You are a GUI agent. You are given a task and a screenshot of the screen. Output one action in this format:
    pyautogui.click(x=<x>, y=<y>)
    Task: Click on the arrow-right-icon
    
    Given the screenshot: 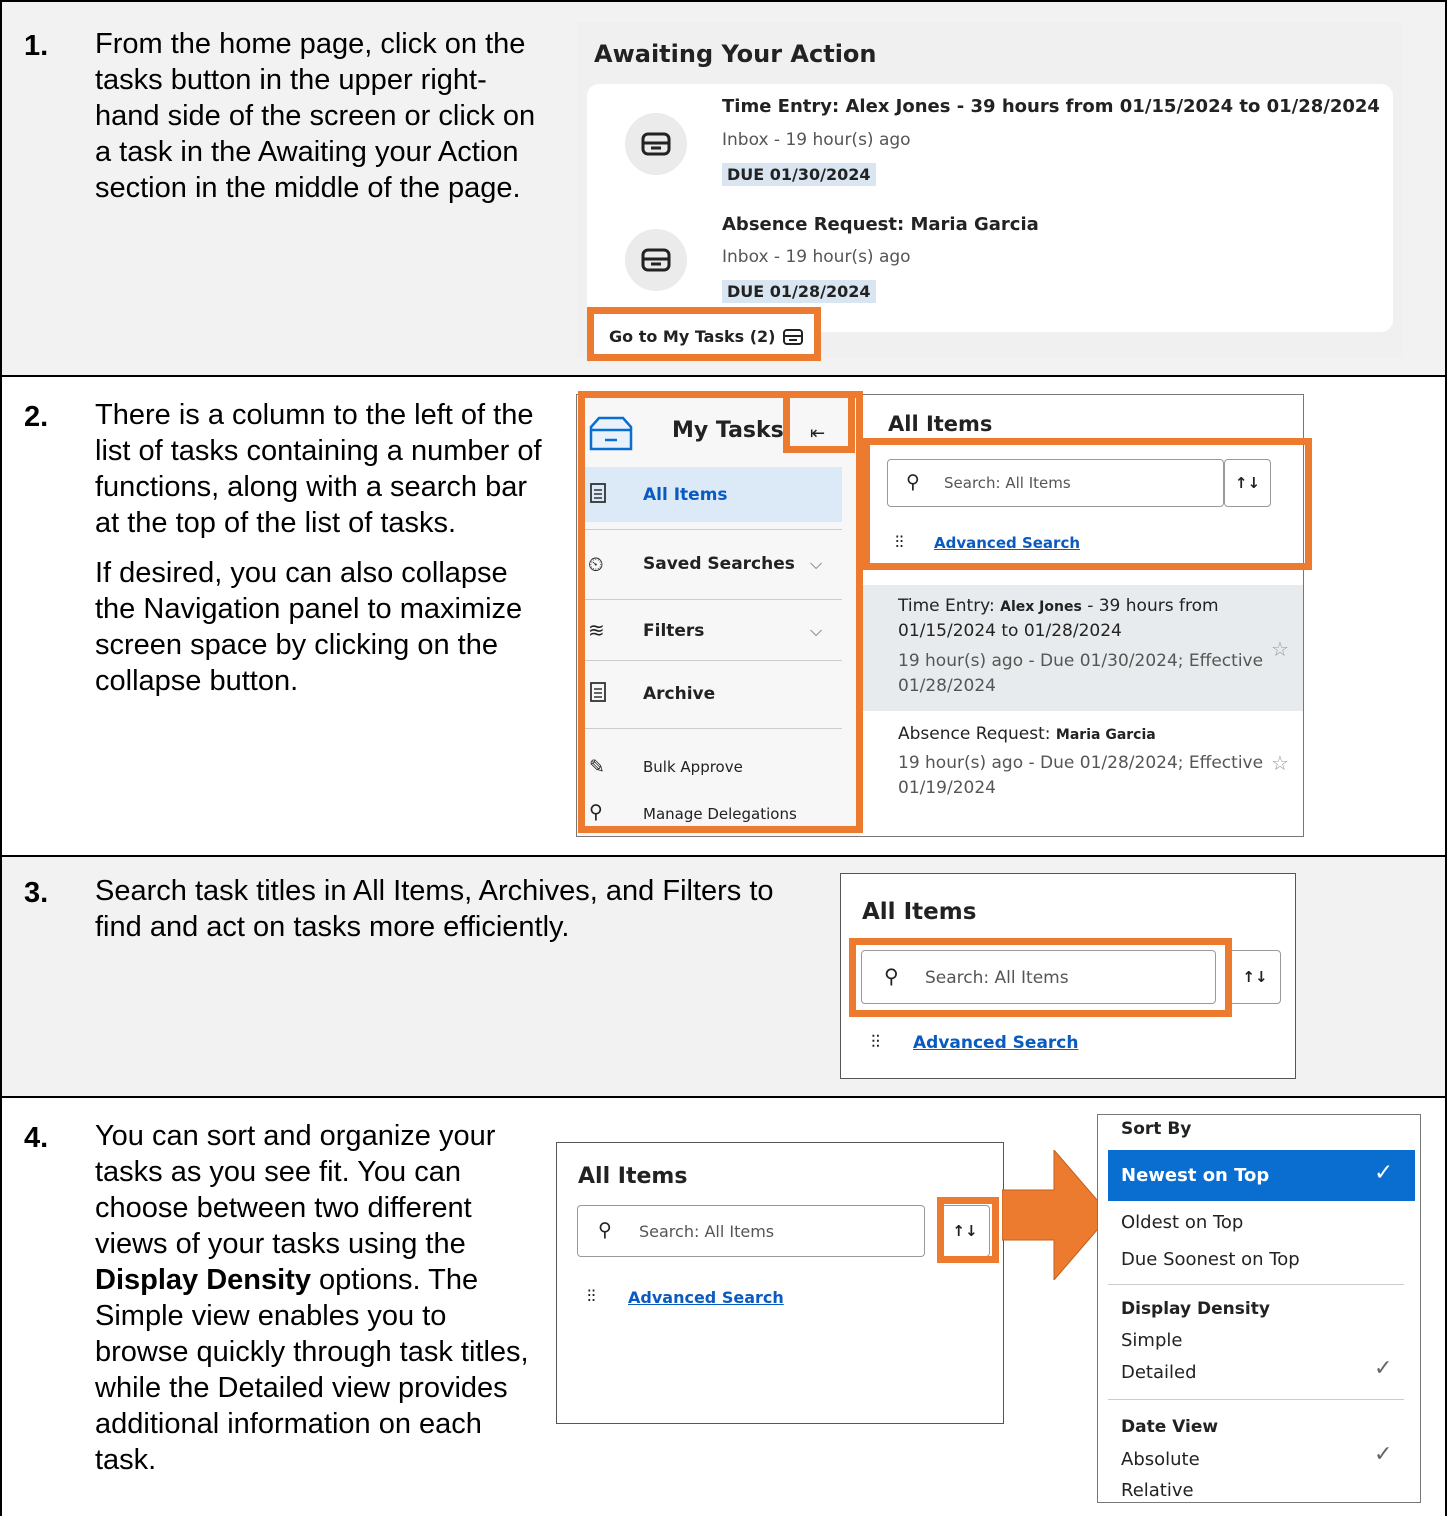 What is the action you would take?
    pyautogui.click(x=1056, y=1215)
    